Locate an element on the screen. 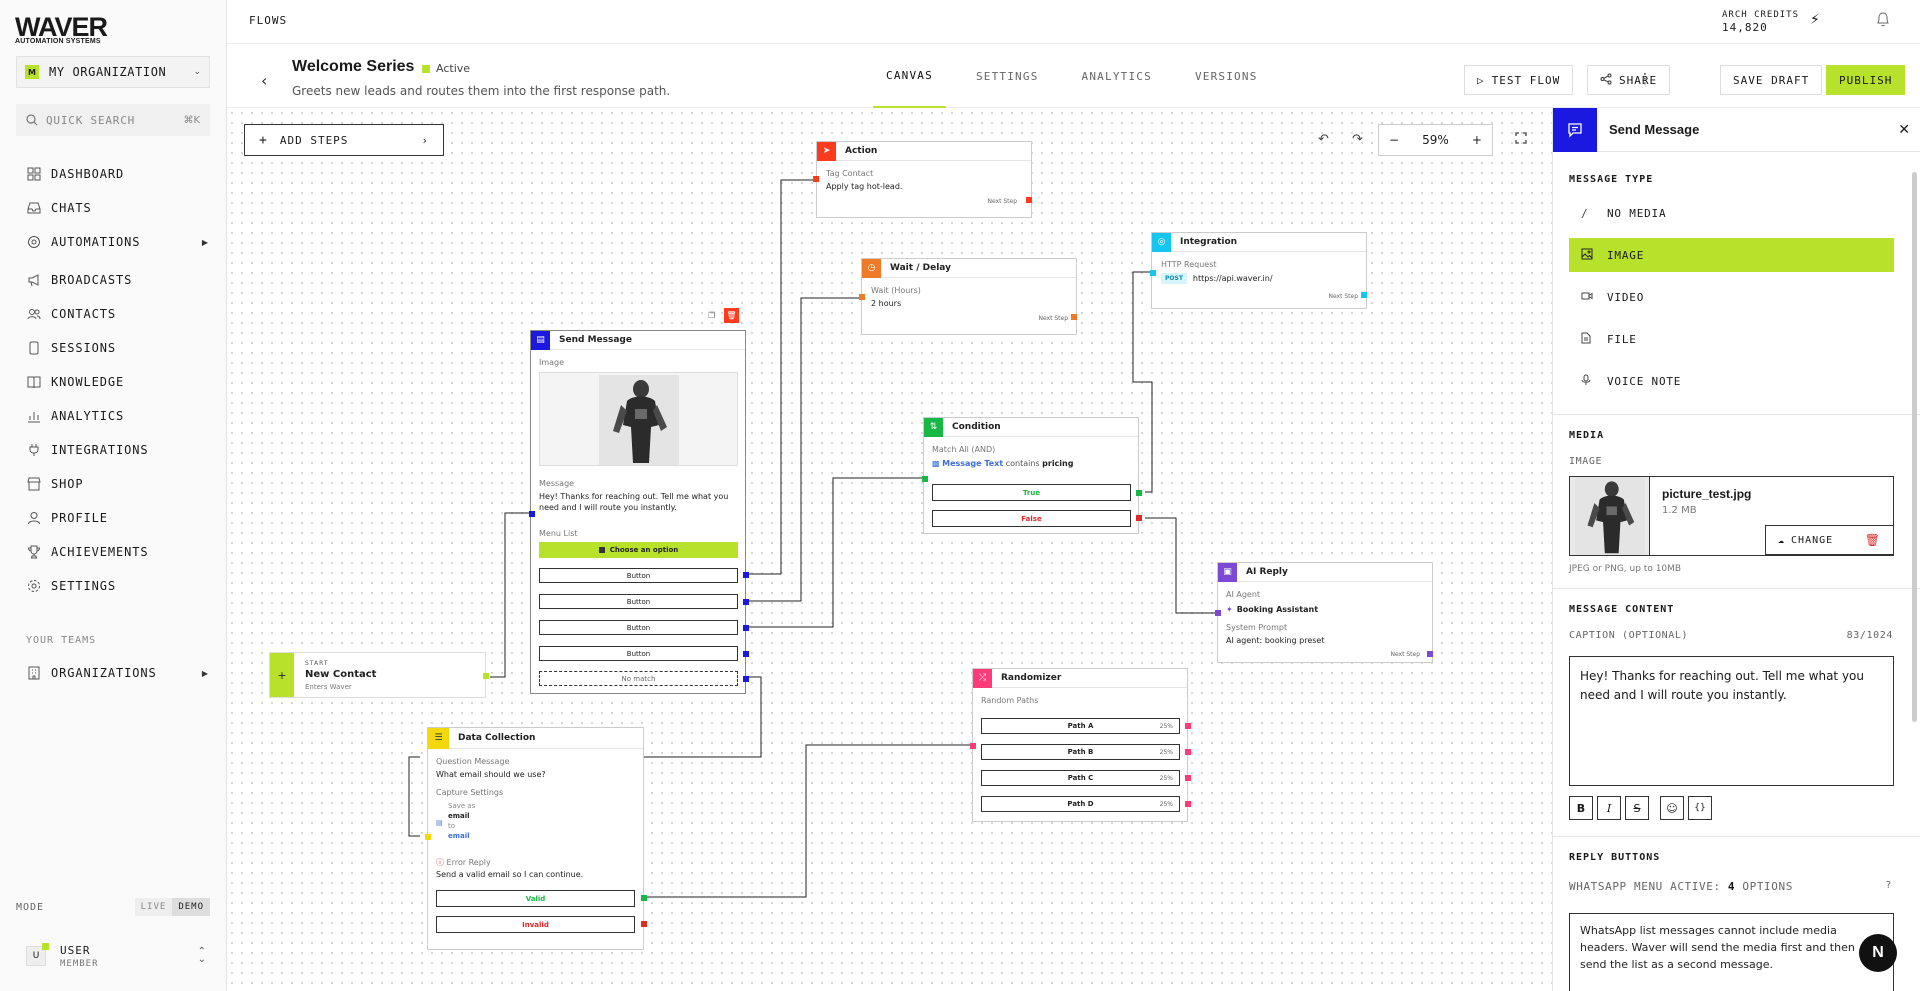  menu-button-3: Button is located at coordinates (638, 627).